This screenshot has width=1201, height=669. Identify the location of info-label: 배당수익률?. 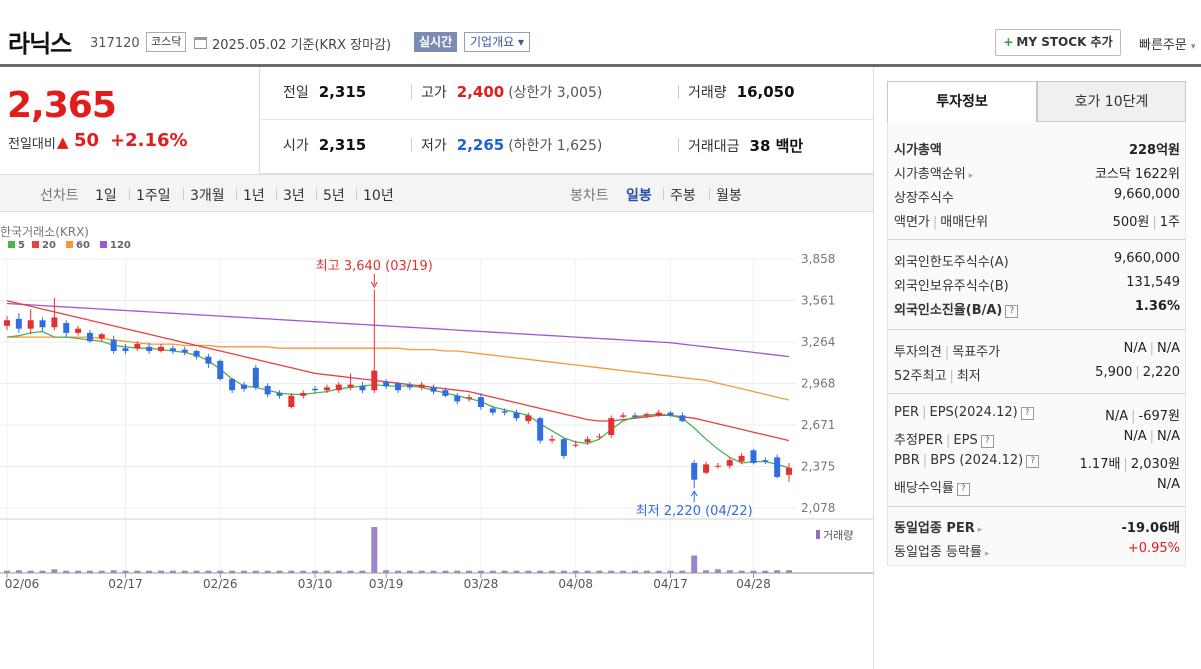
(932, 486).